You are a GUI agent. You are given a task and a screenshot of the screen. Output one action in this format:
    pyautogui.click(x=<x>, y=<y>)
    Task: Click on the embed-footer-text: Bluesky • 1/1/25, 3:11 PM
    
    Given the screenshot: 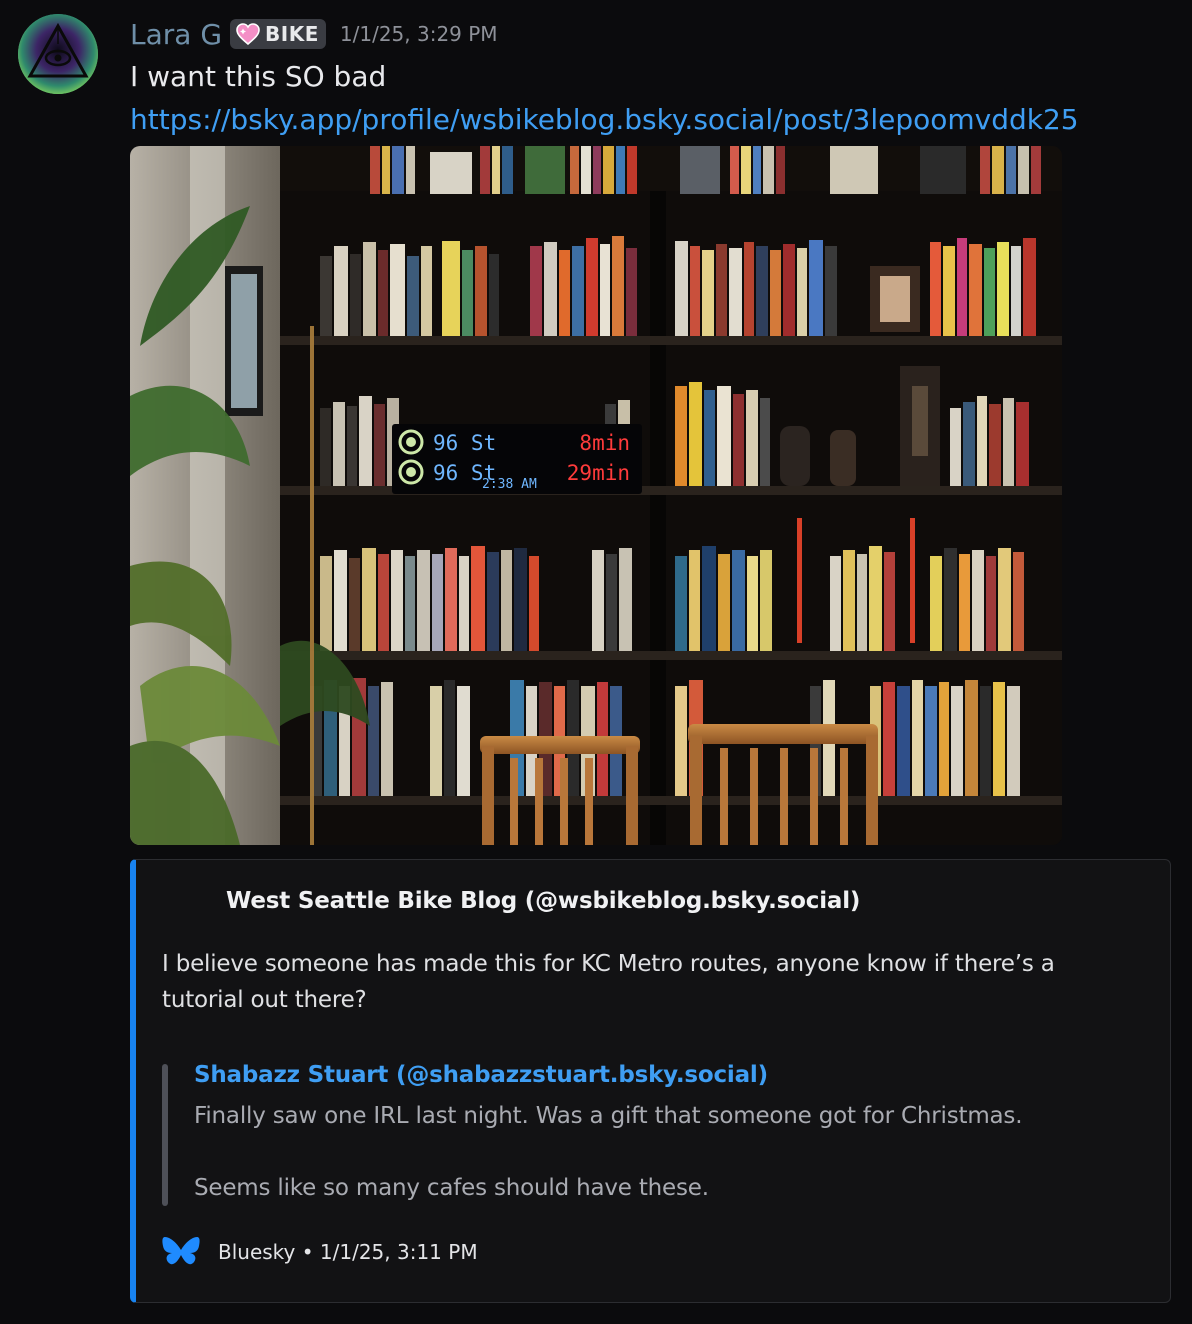 What is the action you would take?
    pyautogui.click(x=348, y=1252)
    